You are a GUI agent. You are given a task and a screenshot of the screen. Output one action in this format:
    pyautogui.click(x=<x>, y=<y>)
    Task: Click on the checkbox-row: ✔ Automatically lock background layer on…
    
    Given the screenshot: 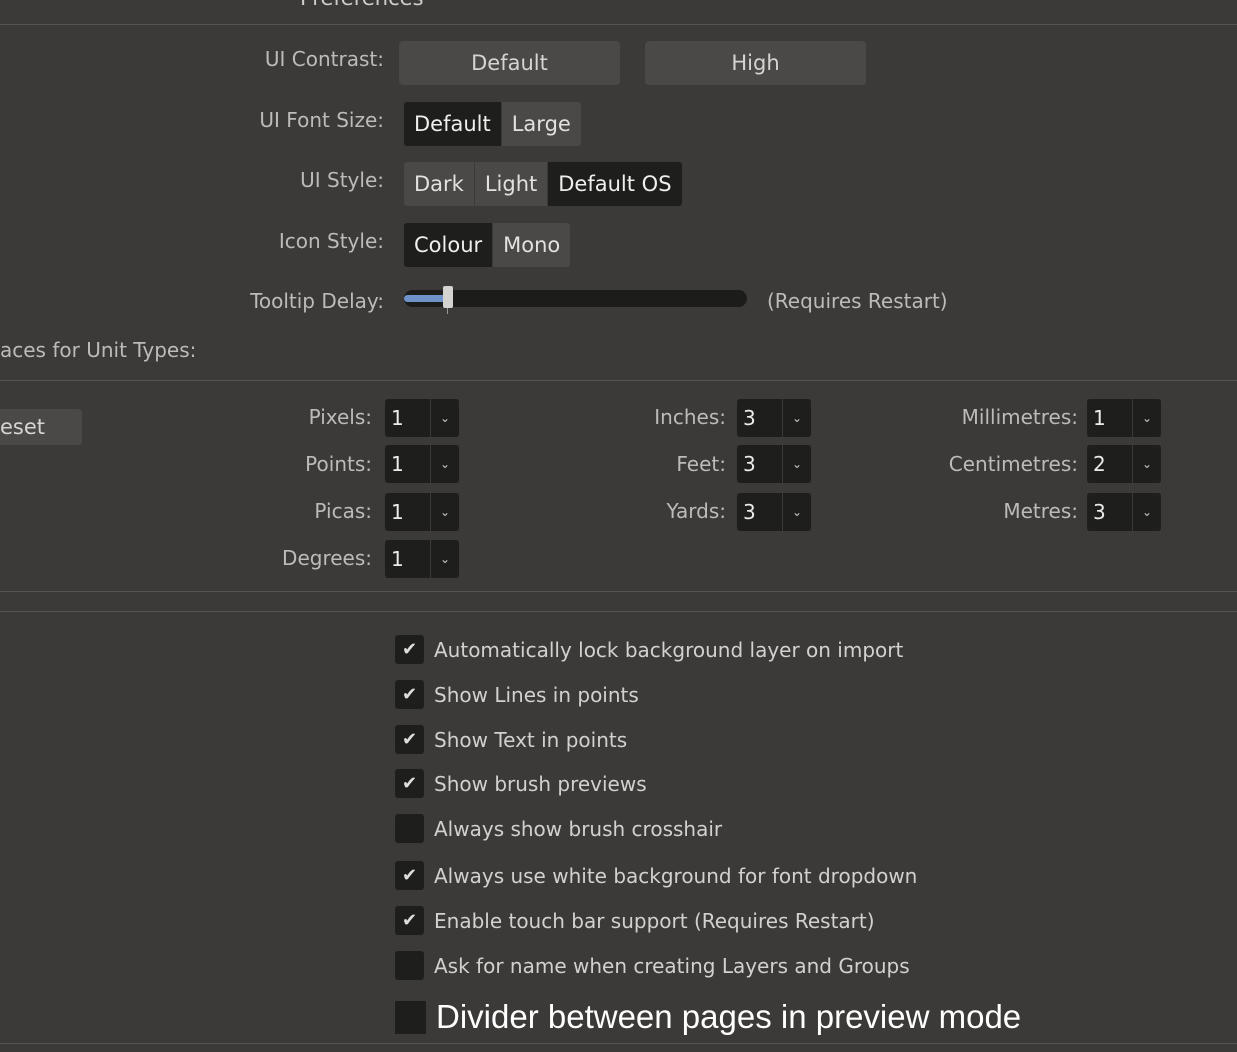 What is the action you would take?
    pyautogui.click(x=649, y=649)
    